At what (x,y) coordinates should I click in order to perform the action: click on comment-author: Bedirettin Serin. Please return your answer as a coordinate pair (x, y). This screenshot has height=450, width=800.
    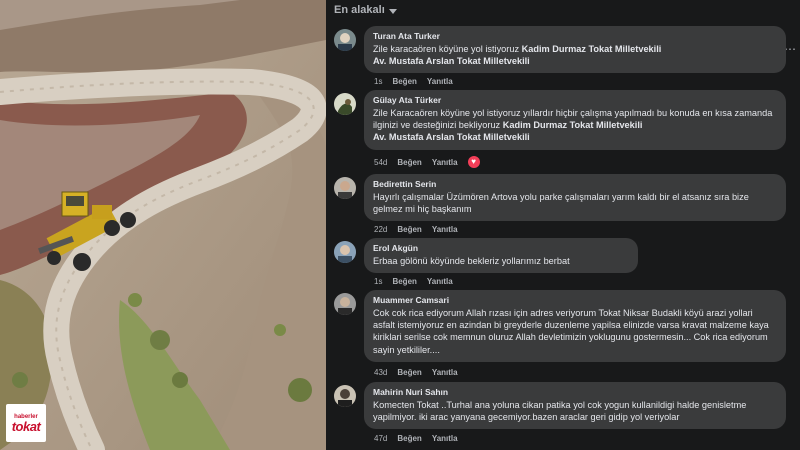
    Looking at the image, I should click on (575, 184).